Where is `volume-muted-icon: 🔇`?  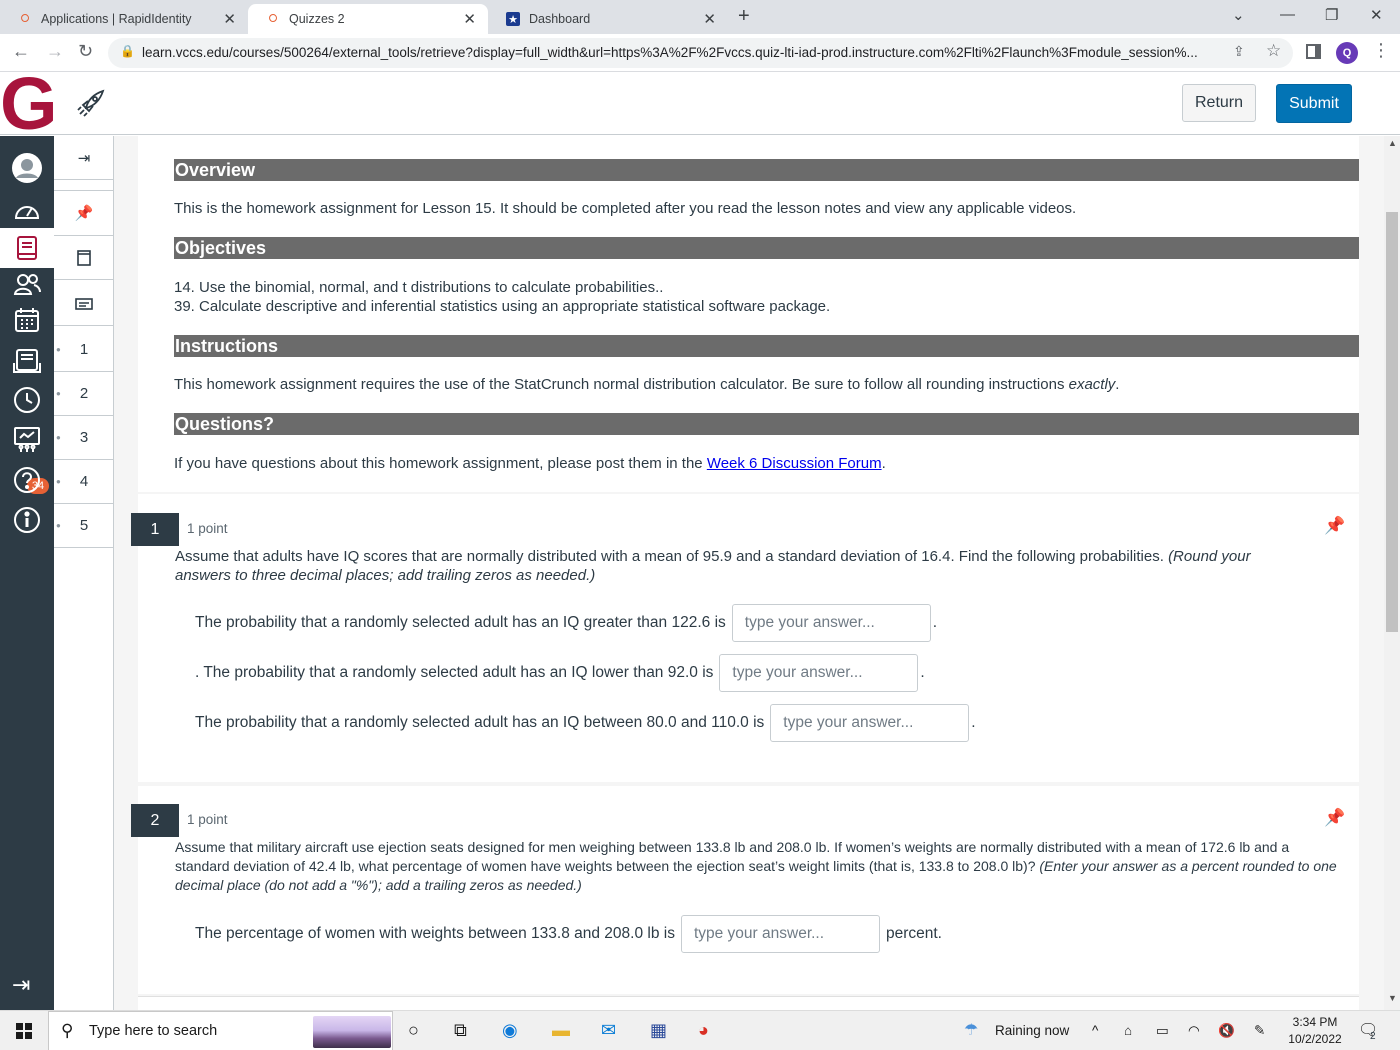
volume-muted-icon: 🔇 is located at coordinates (1226, 1031).